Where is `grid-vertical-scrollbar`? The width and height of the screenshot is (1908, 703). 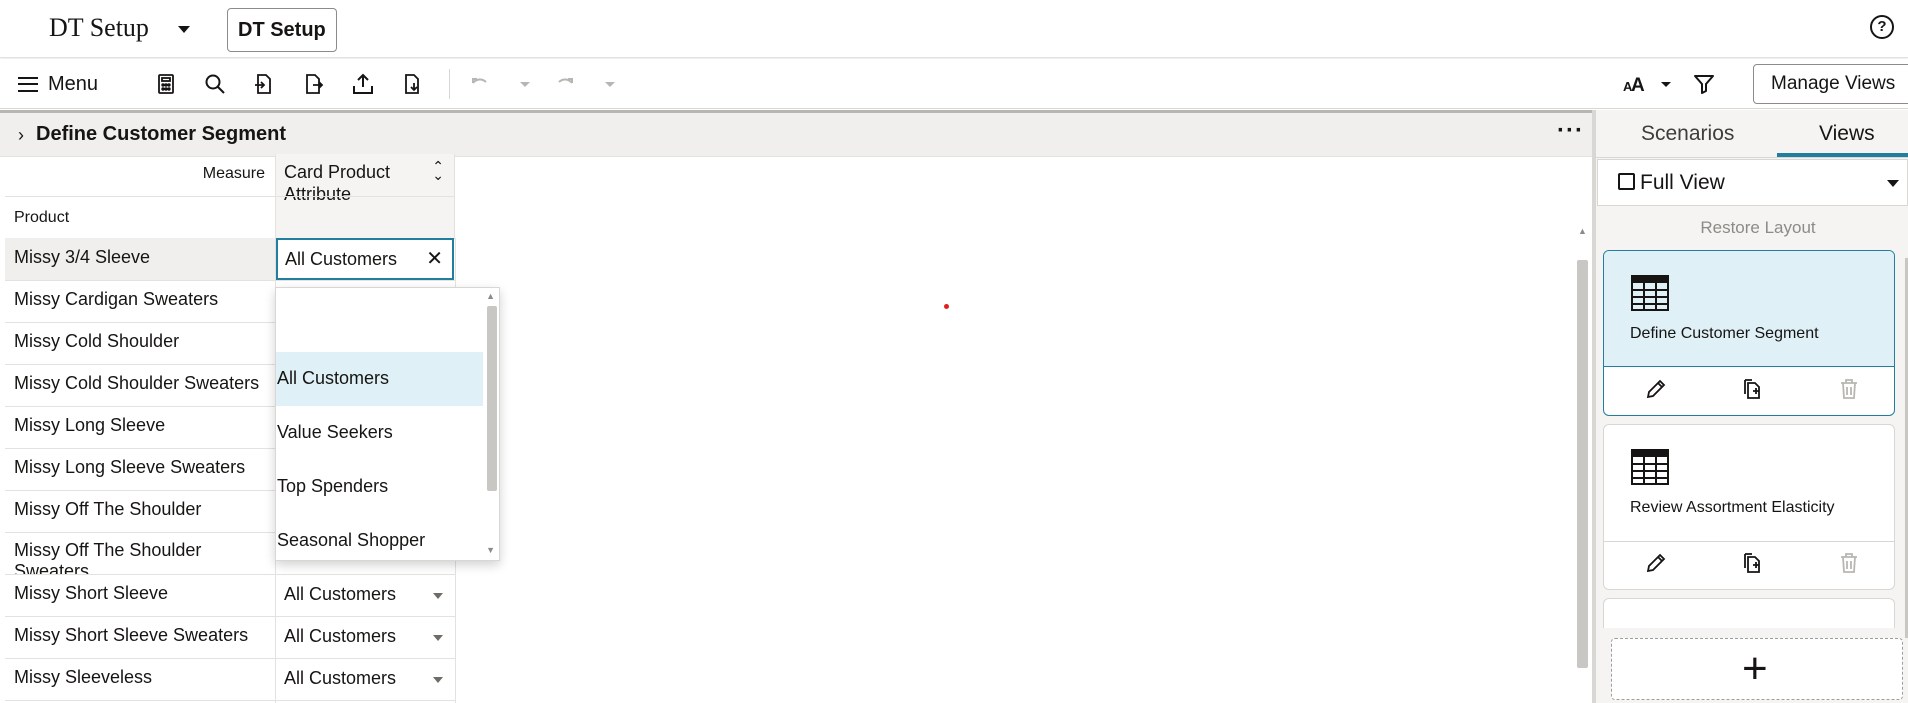
grid-vertical-scrollbar is located at coordinates (1582, 464).